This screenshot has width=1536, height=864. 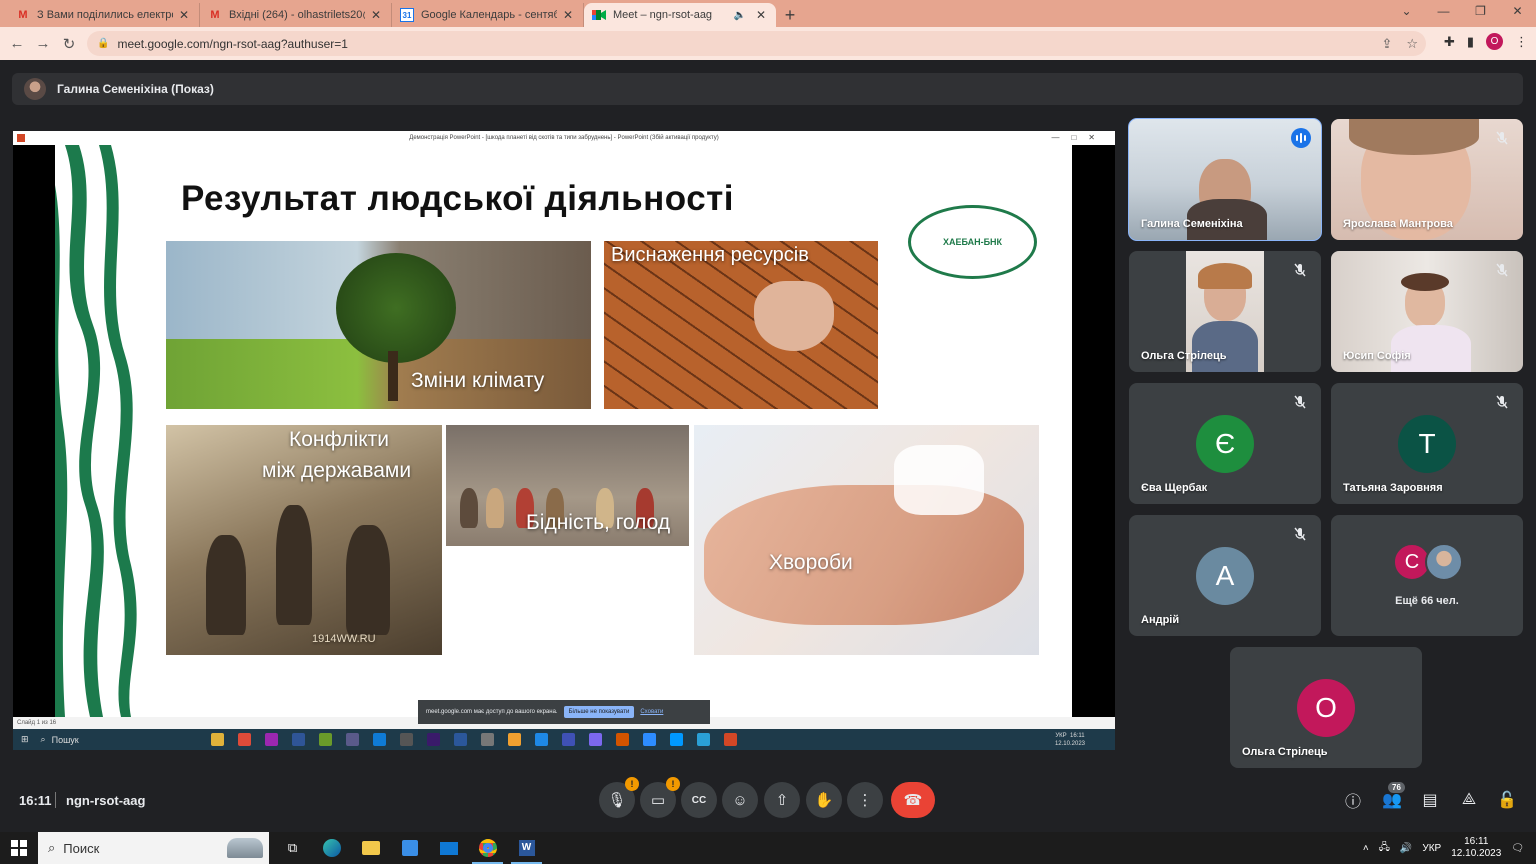 I want to click on forward-icon: →, so click(x=43, y=43).